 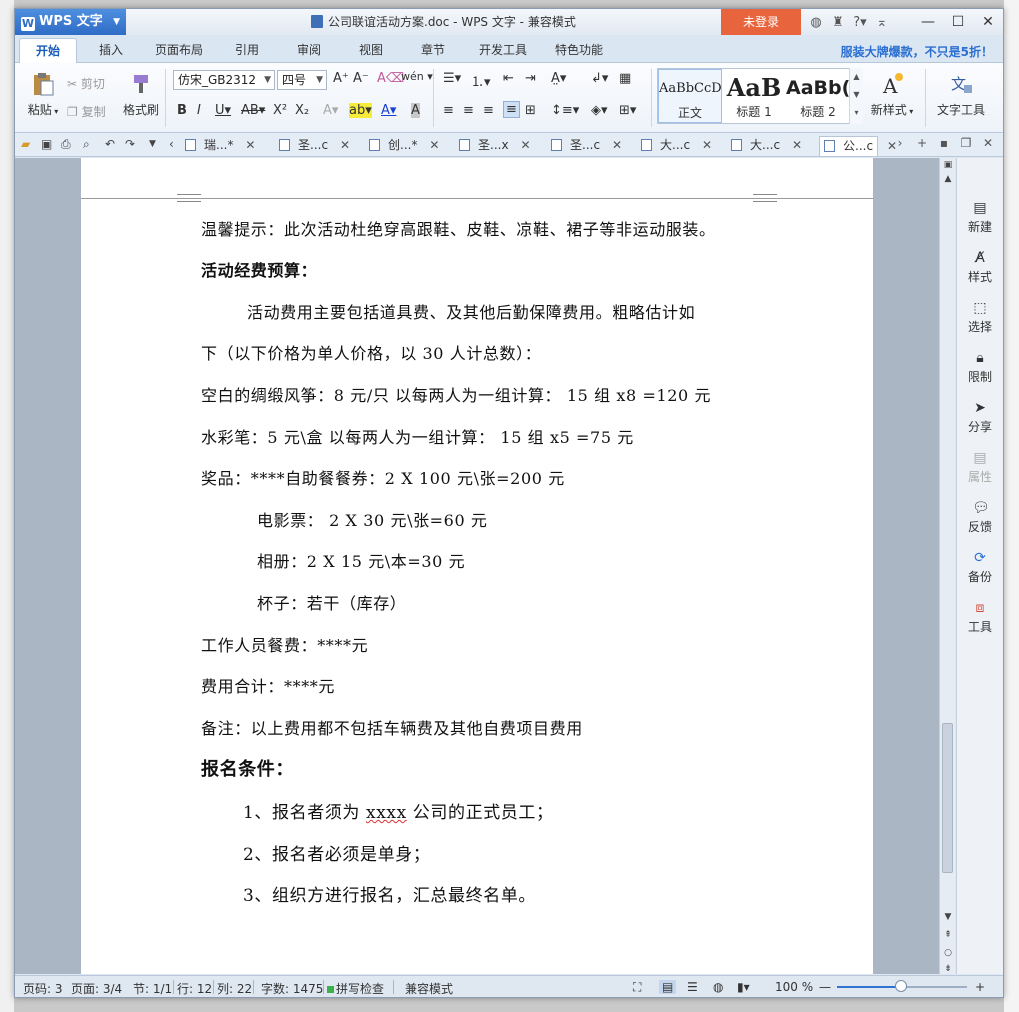 I want to click on grow-font-icon: A⁺, so click(x=341, y=78).